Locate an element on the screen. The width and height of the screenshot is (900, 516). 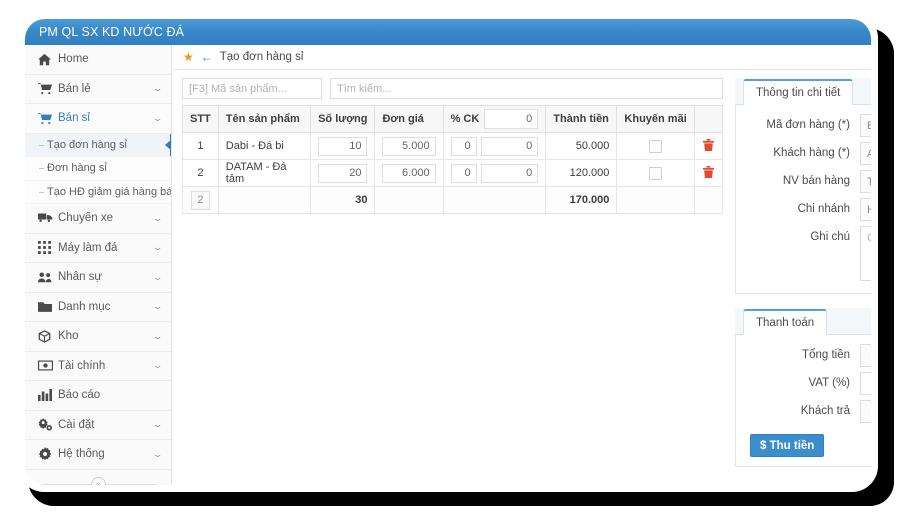
sidebar-item-kho: Kho ⌄ is located at coordinates (98, 337).